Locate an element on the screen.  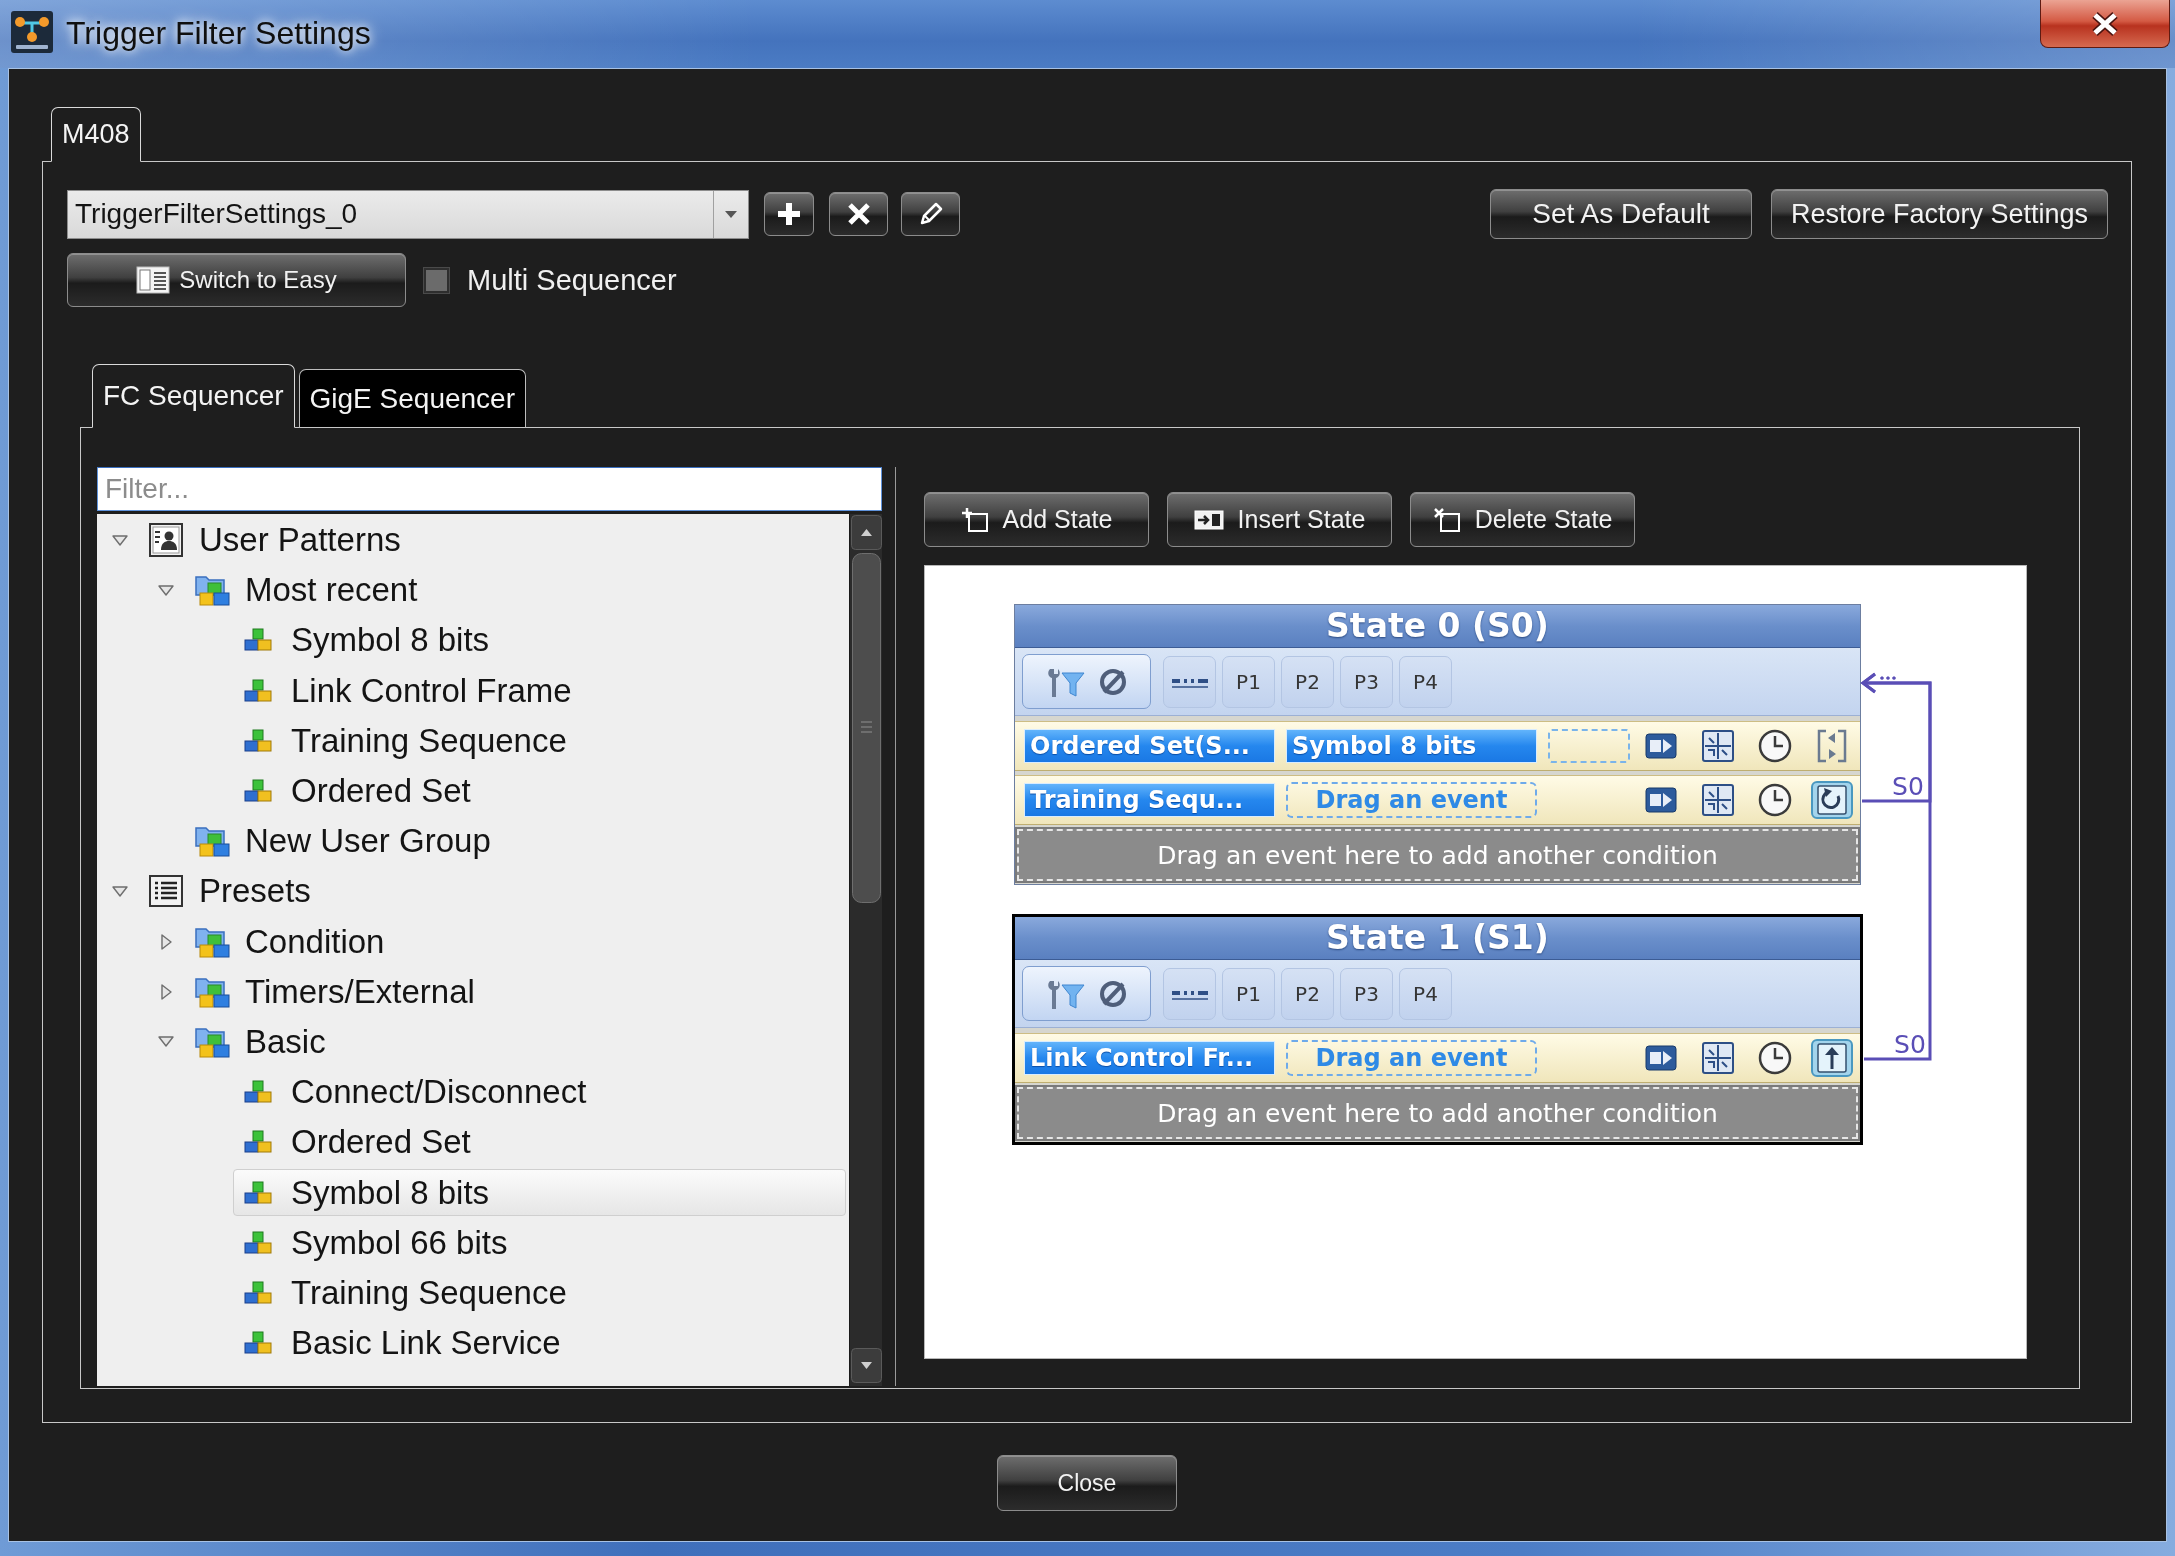
profile-dropdown: TriggerFilterSettings_0 is located at coordinates (408, 214).